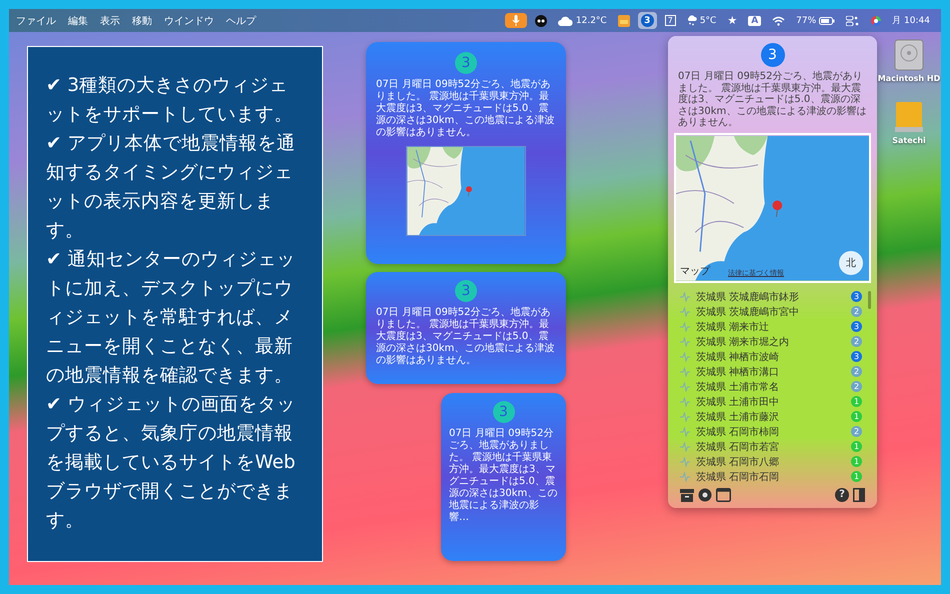  Describe the element at coordinates (189, 20) in the screenshot. I see `menu-item: ウインドウ` at that location.